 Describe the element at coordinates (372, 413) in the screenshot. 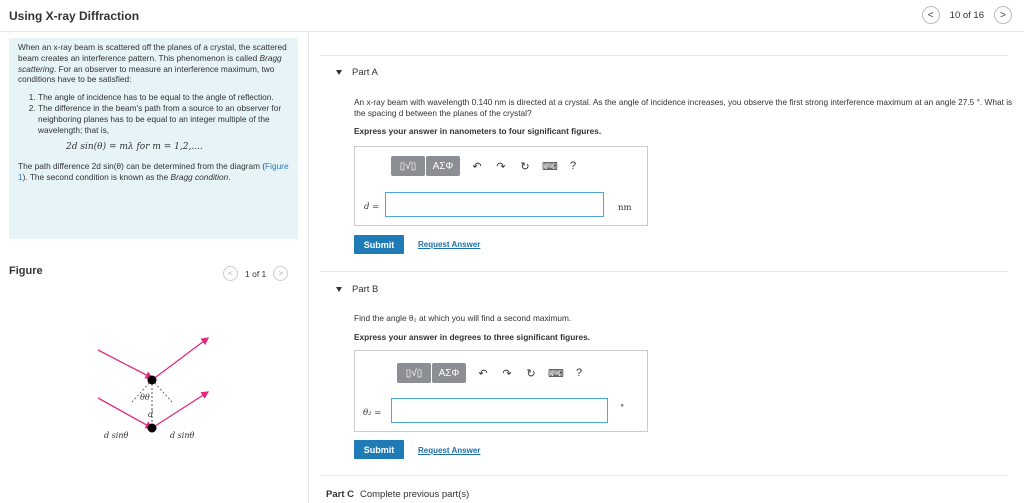

I see `part-b-var-label: θ₂ =` at that location.